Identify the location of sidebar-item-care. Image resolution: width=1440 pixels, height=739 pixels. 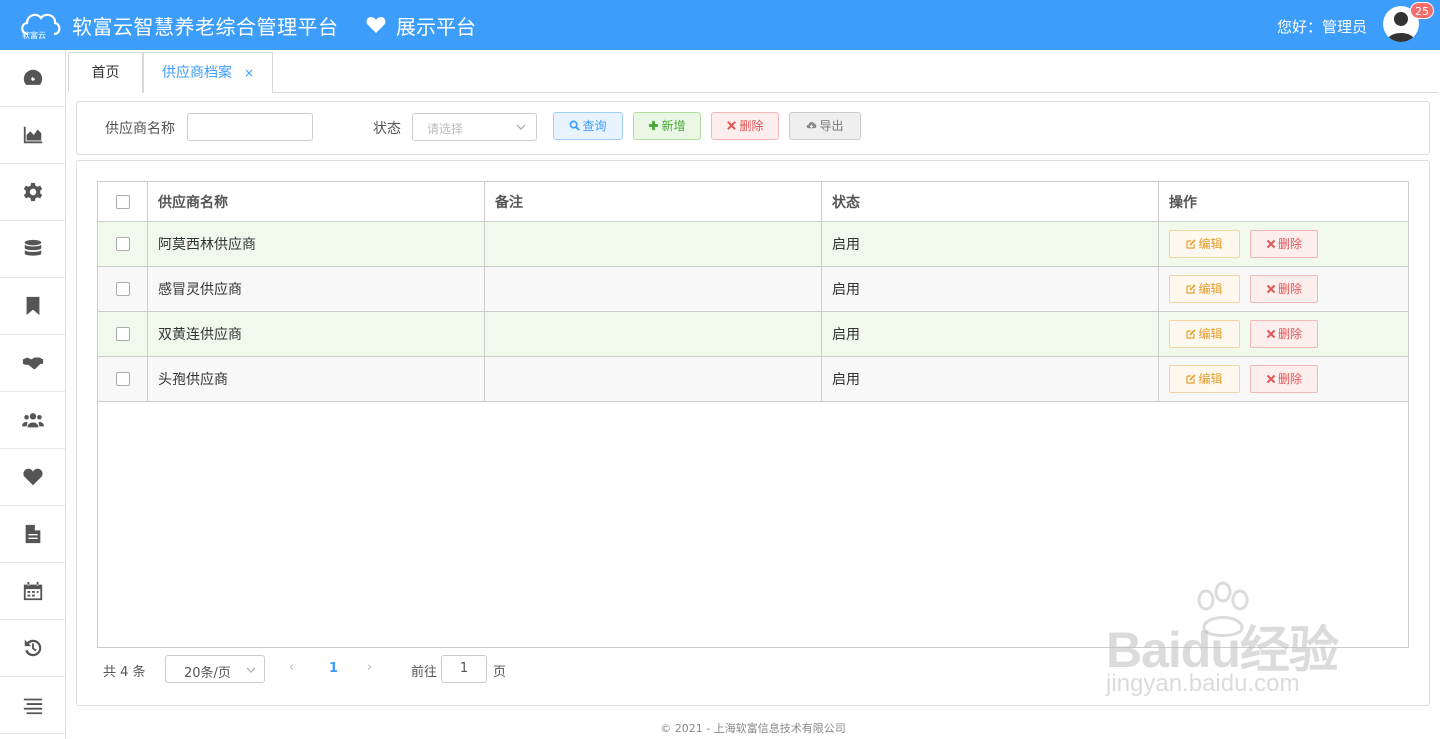
(32, 477).